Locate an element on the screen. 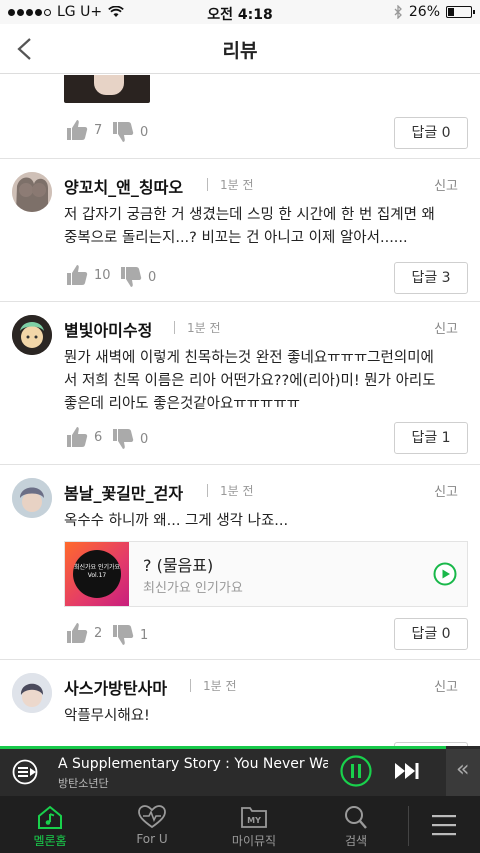 This screenshot has height=853, width=480. attached-song-card: 최신가요 인기가요 Vol.17 ? (물음표) 최신가요 인기가요 is located at coordinates (266, 574).